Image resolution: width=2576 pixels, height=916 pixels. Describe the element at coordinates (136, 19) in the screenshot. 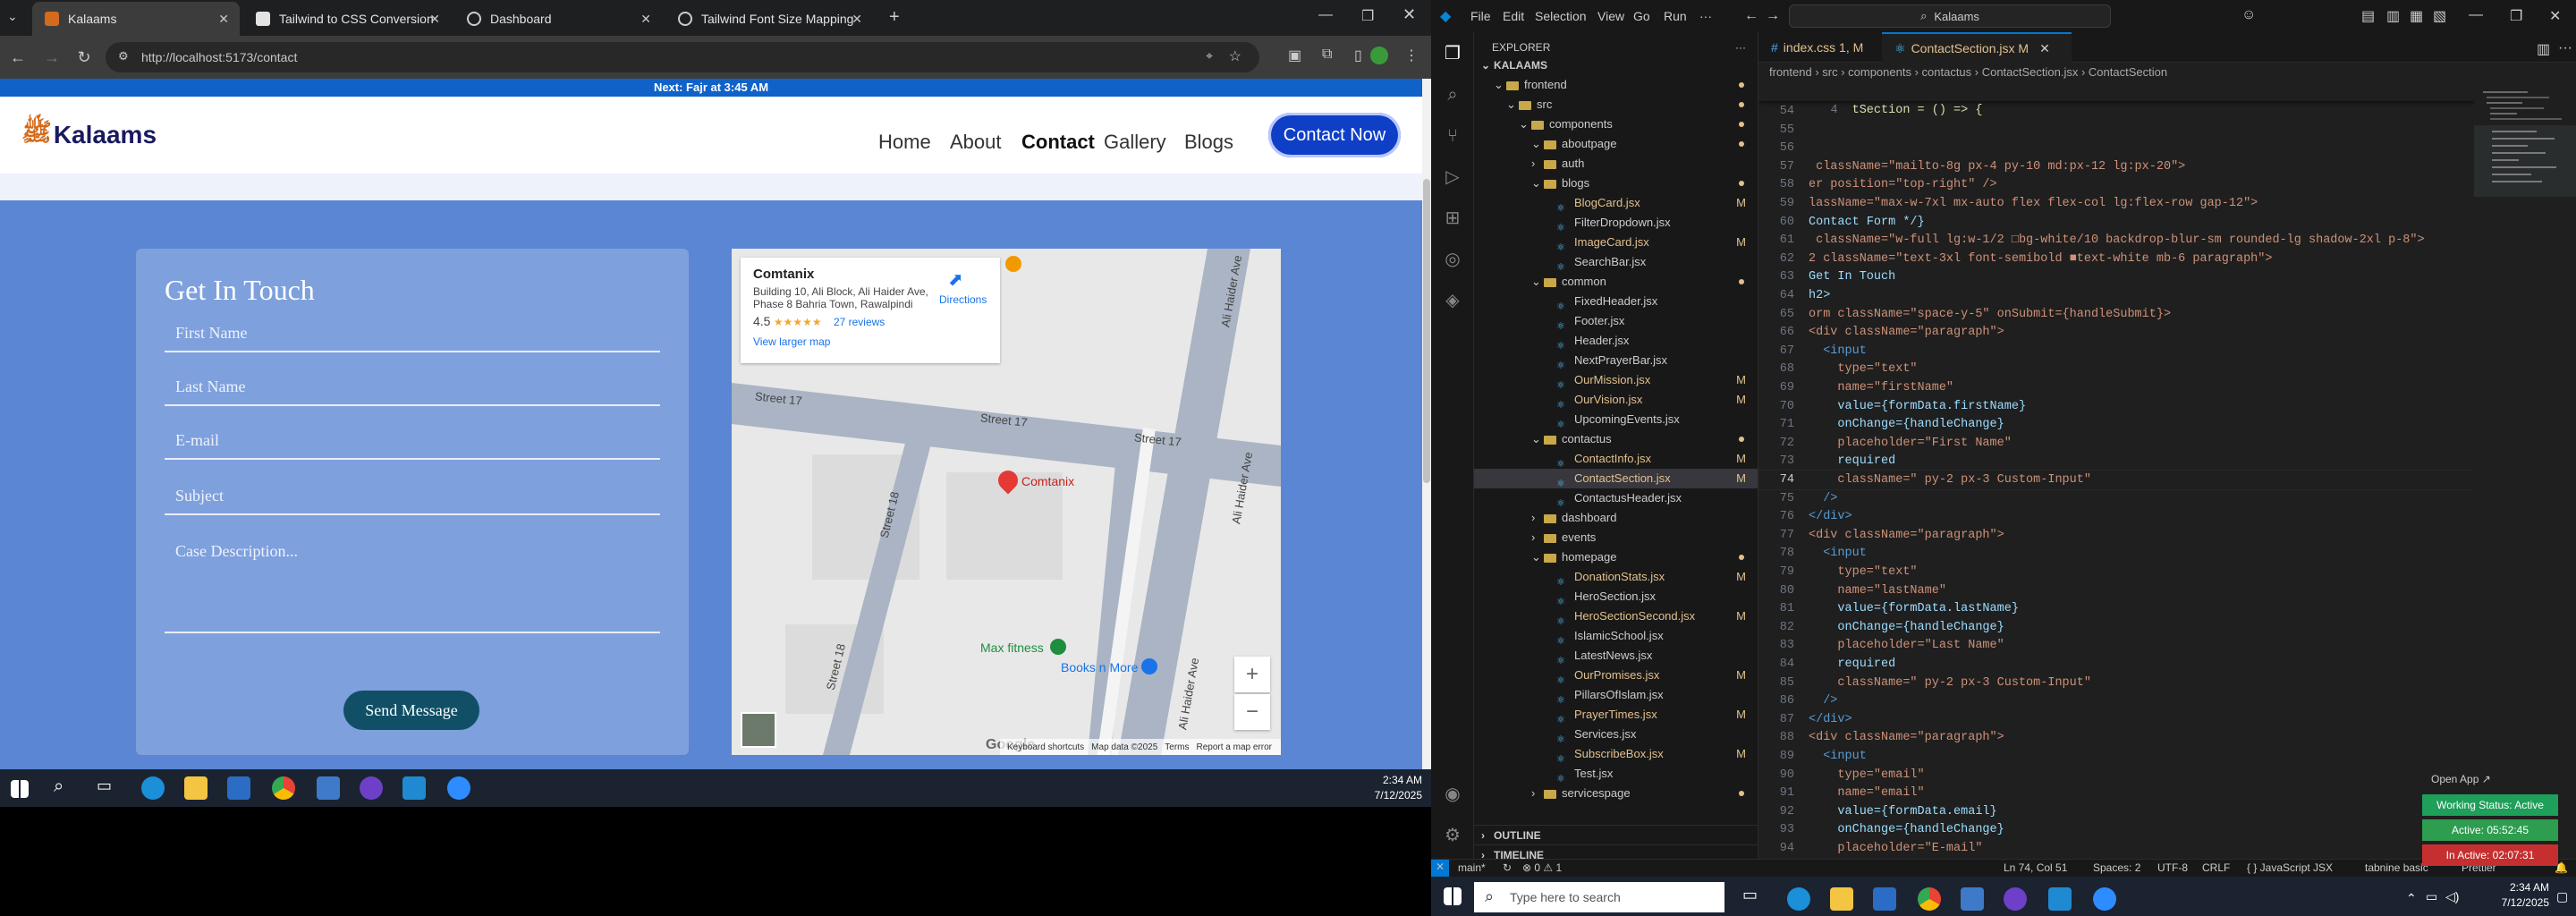

I see `tab-kalaams: Kalaams ✕` at that location.